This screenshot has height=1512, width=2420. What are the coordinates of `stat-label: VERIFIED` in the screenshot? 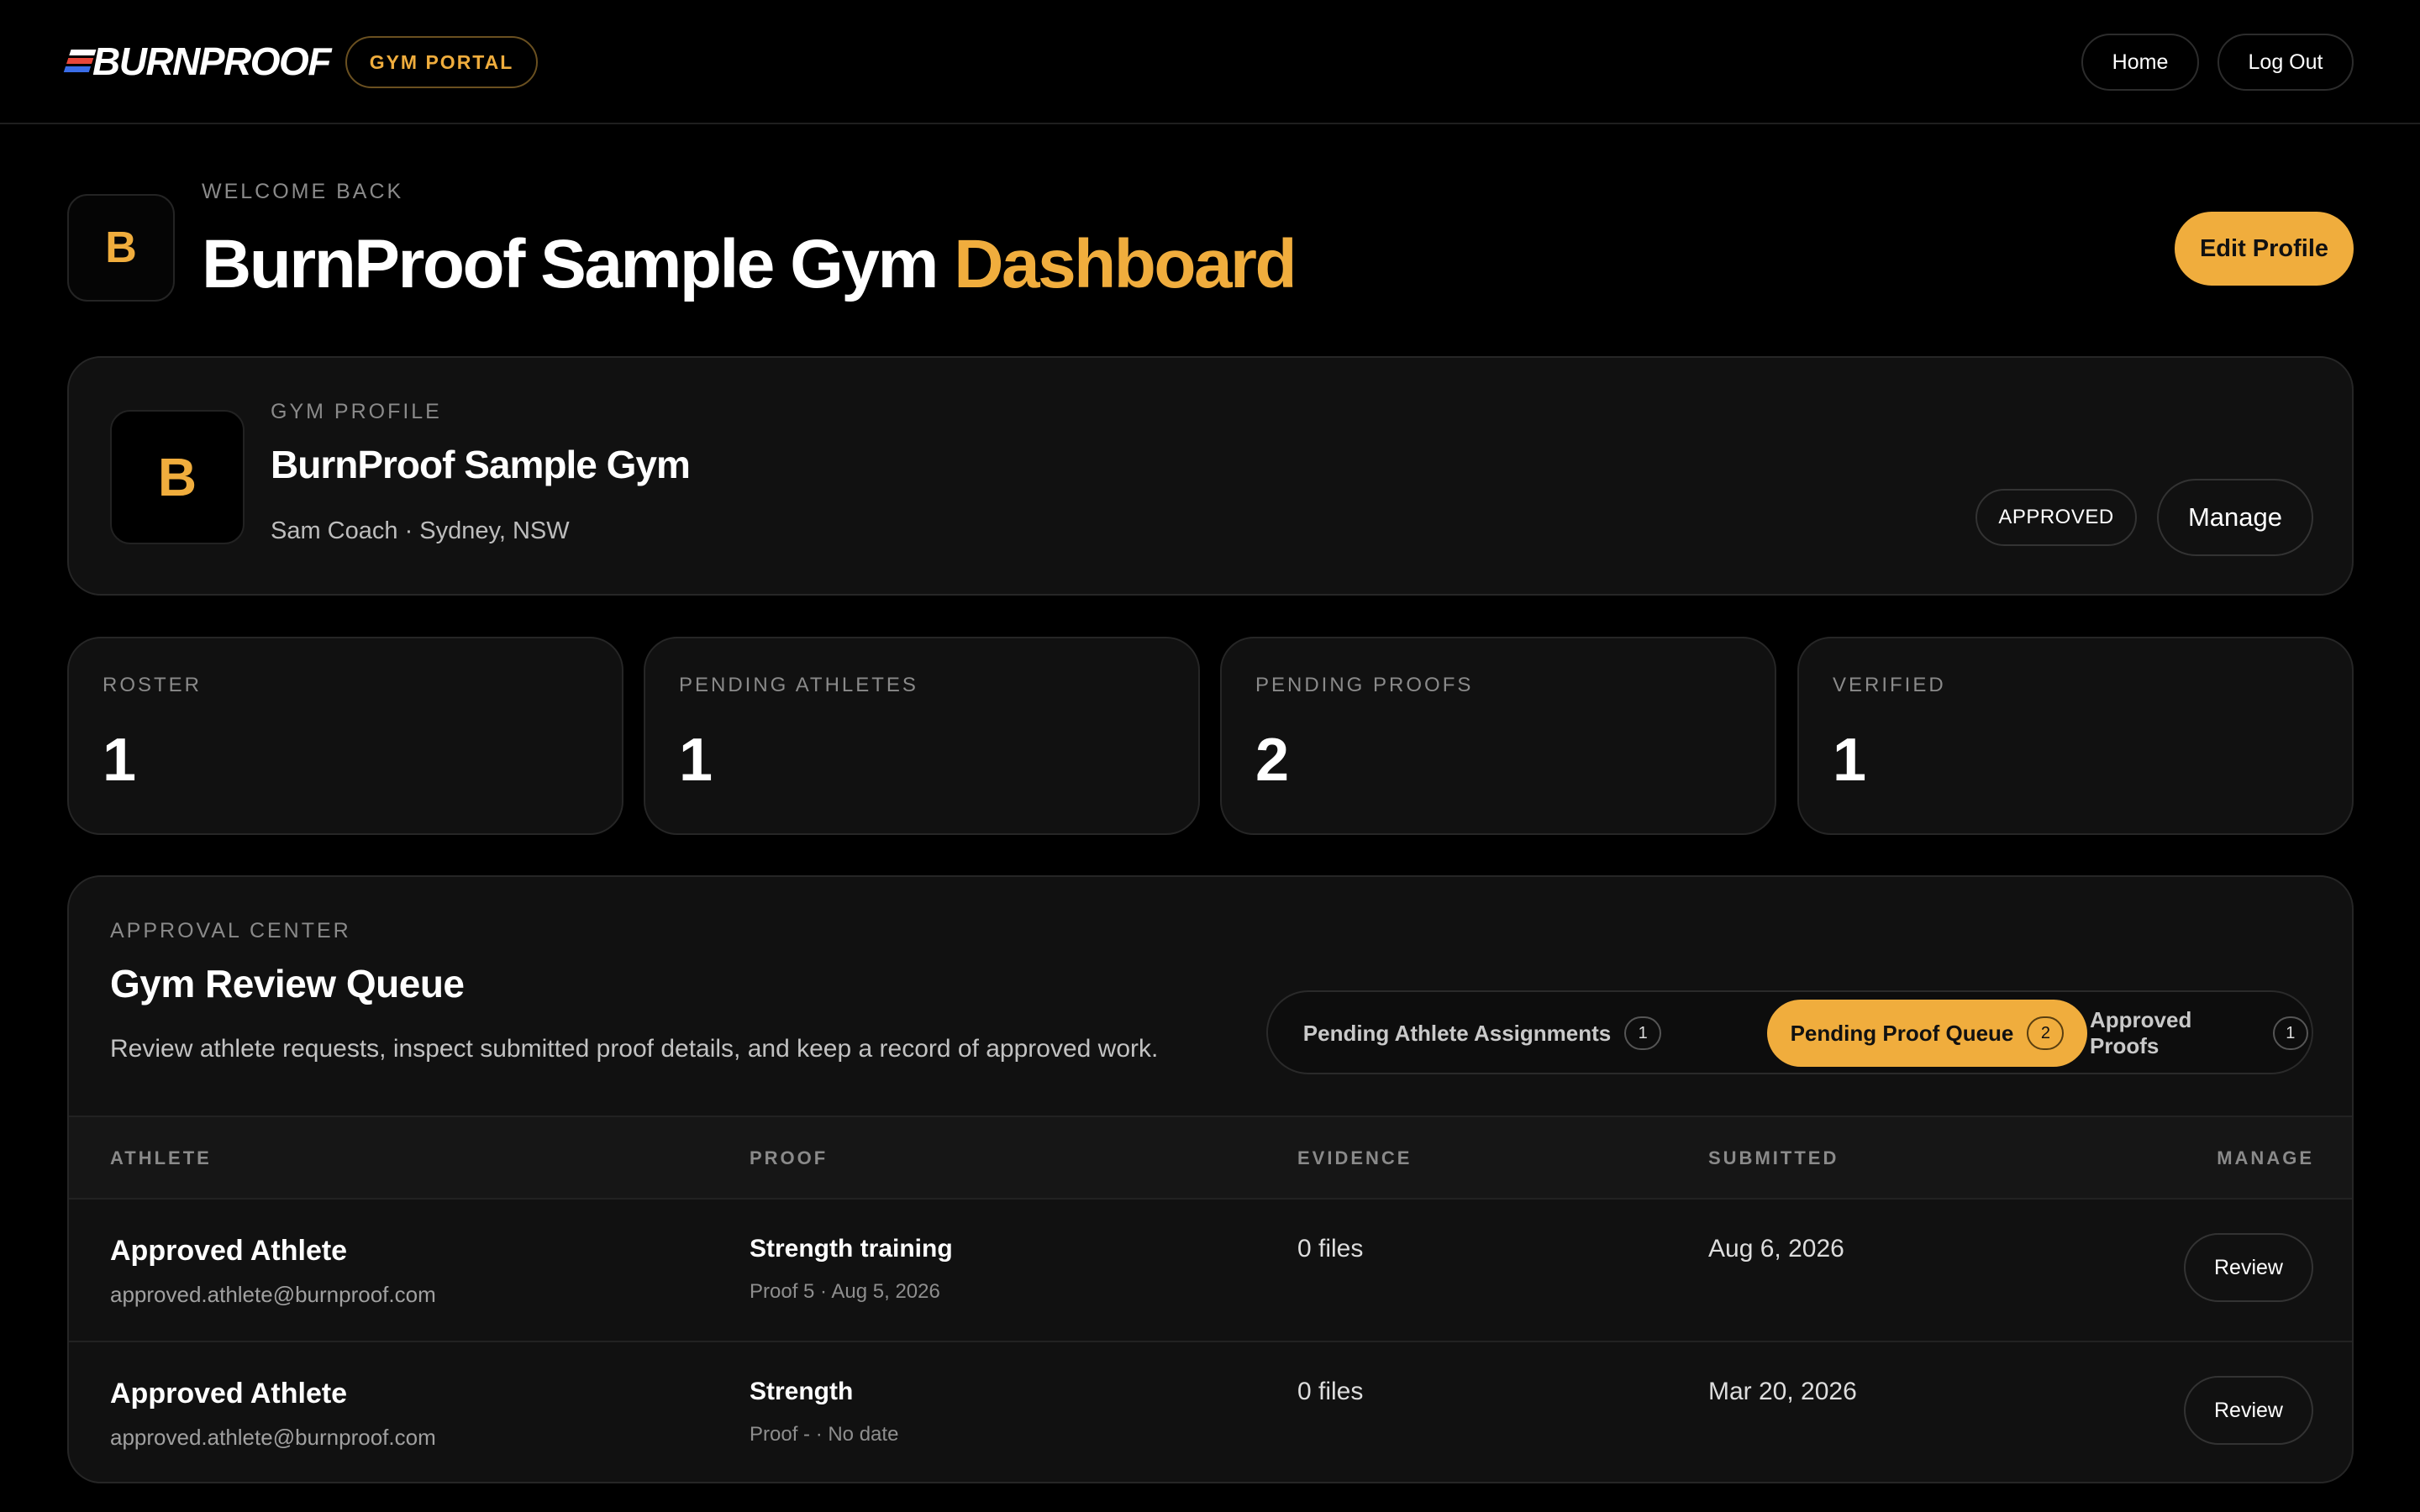 It's located at (1889, 685).